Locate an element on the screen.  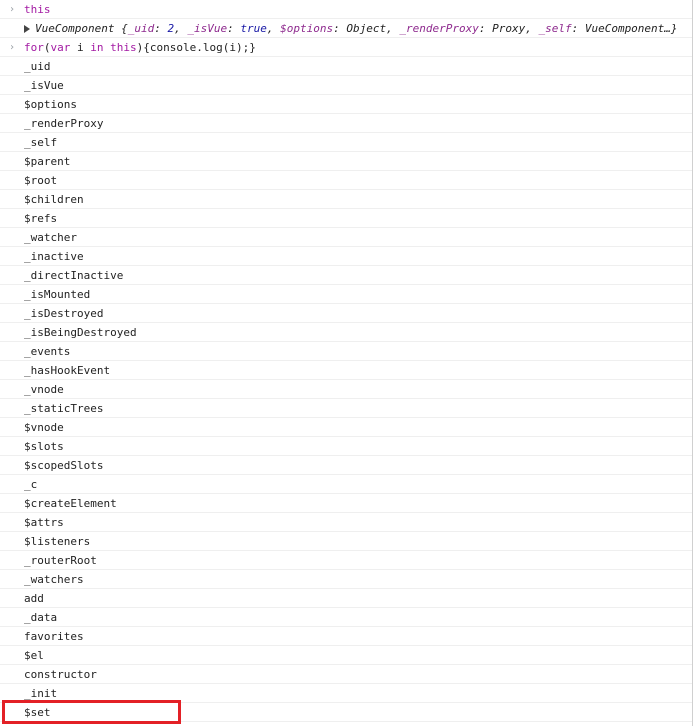
object-entry-key: _self is located at coordinates (555, 28).